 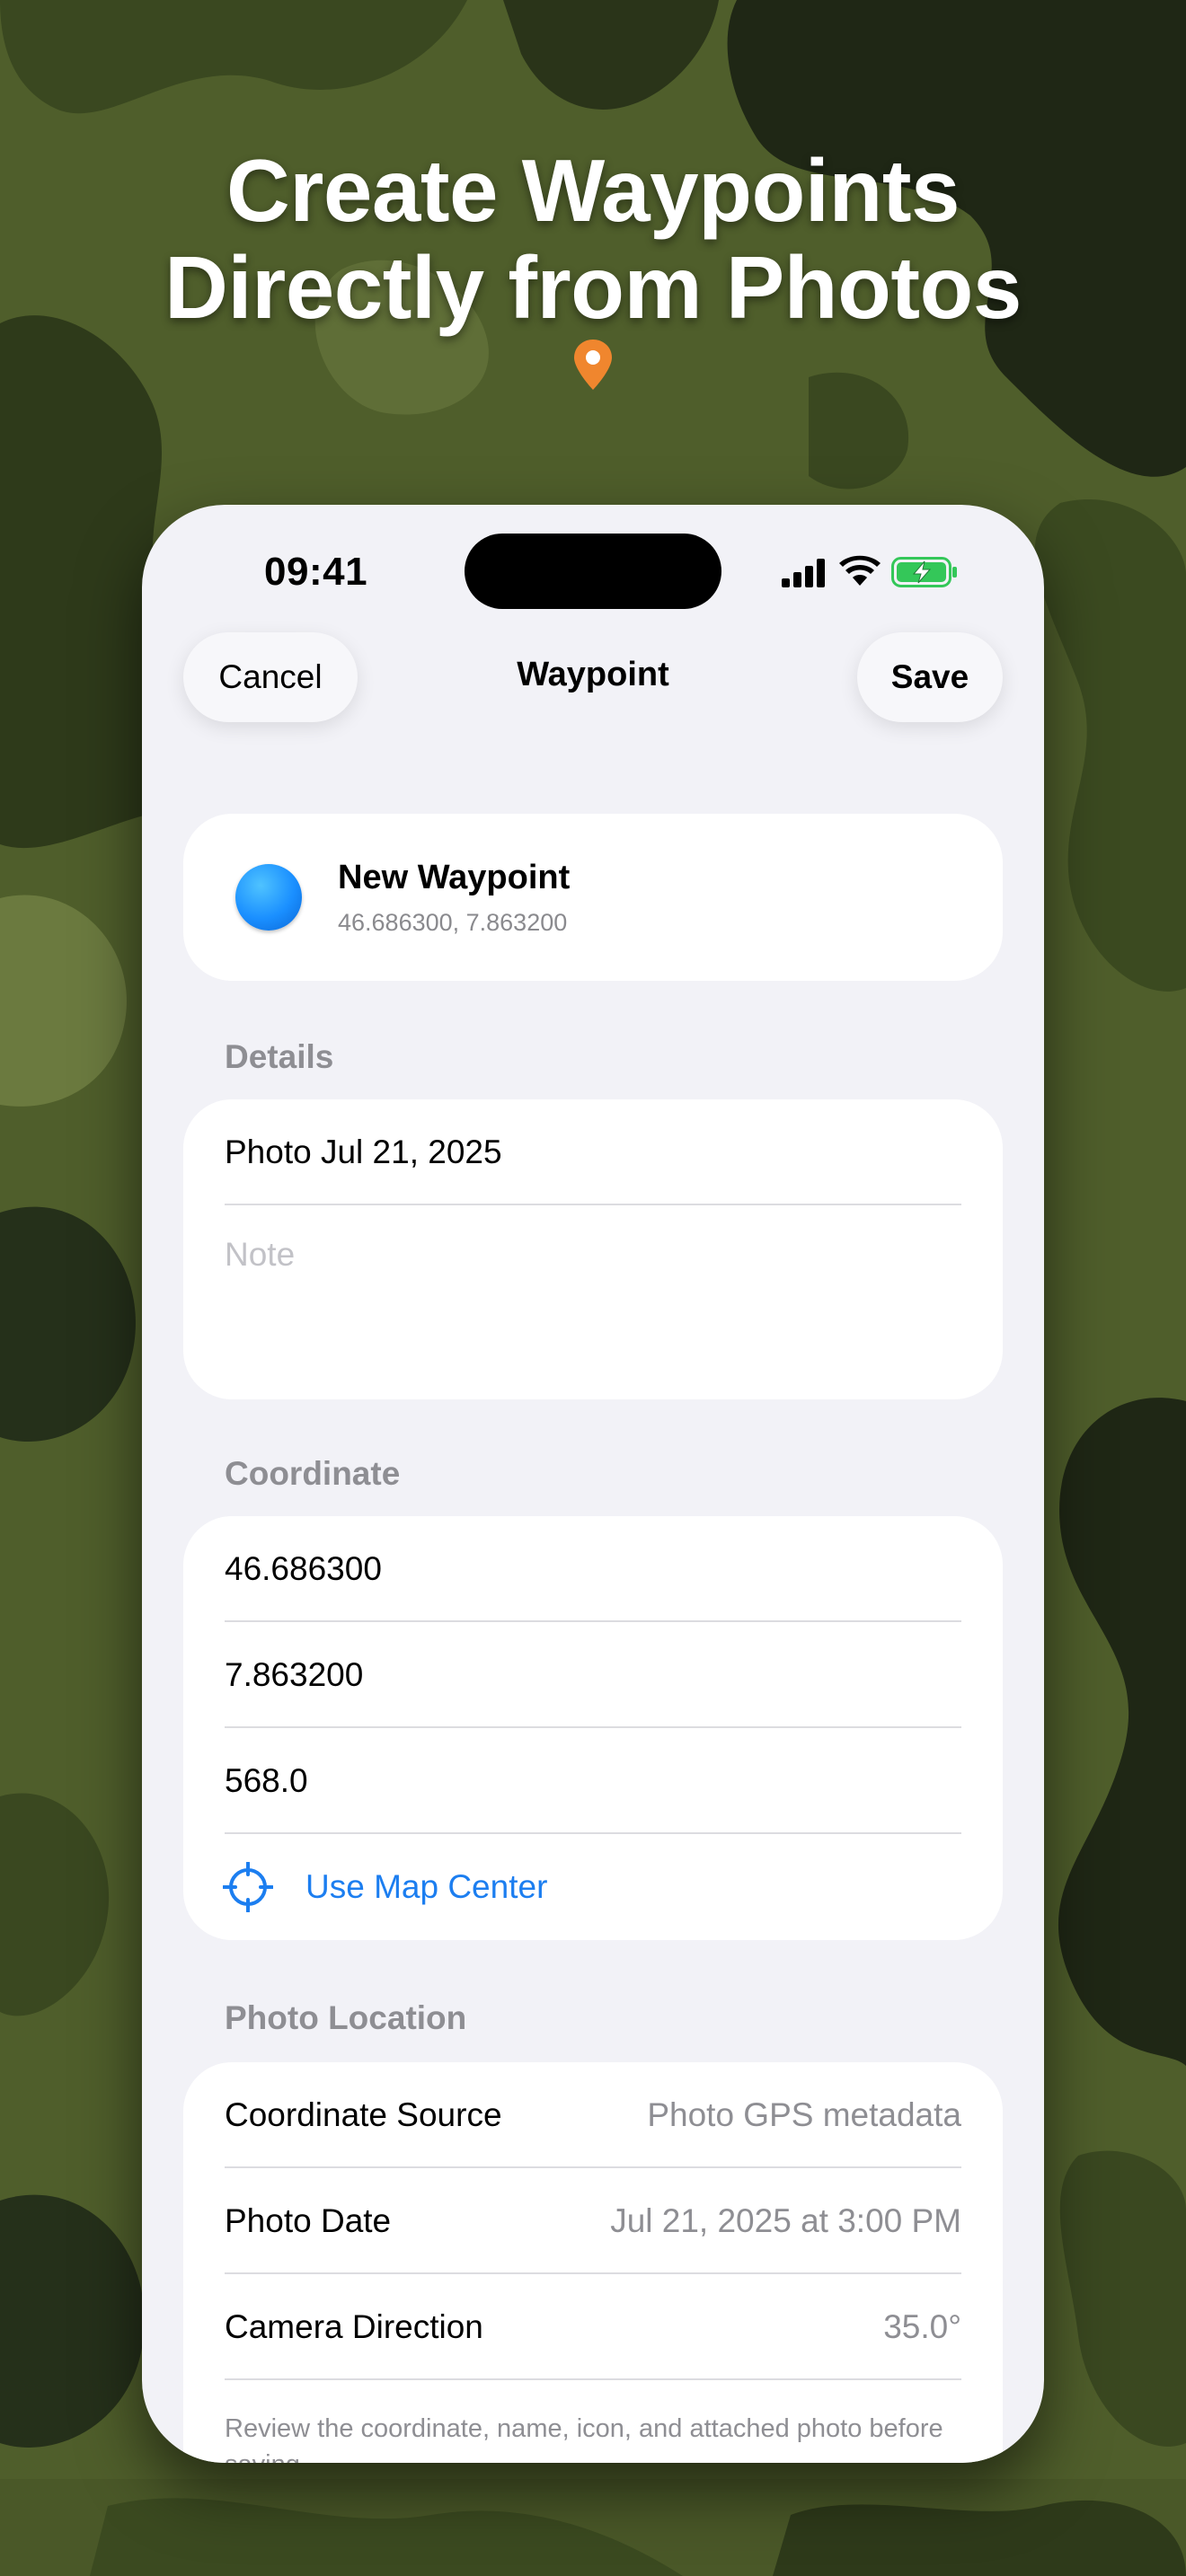 I want to click on photo-date-row: Photo Date Jul 21, 2025 at 3:00 PM, so click(x=593, y=2221).